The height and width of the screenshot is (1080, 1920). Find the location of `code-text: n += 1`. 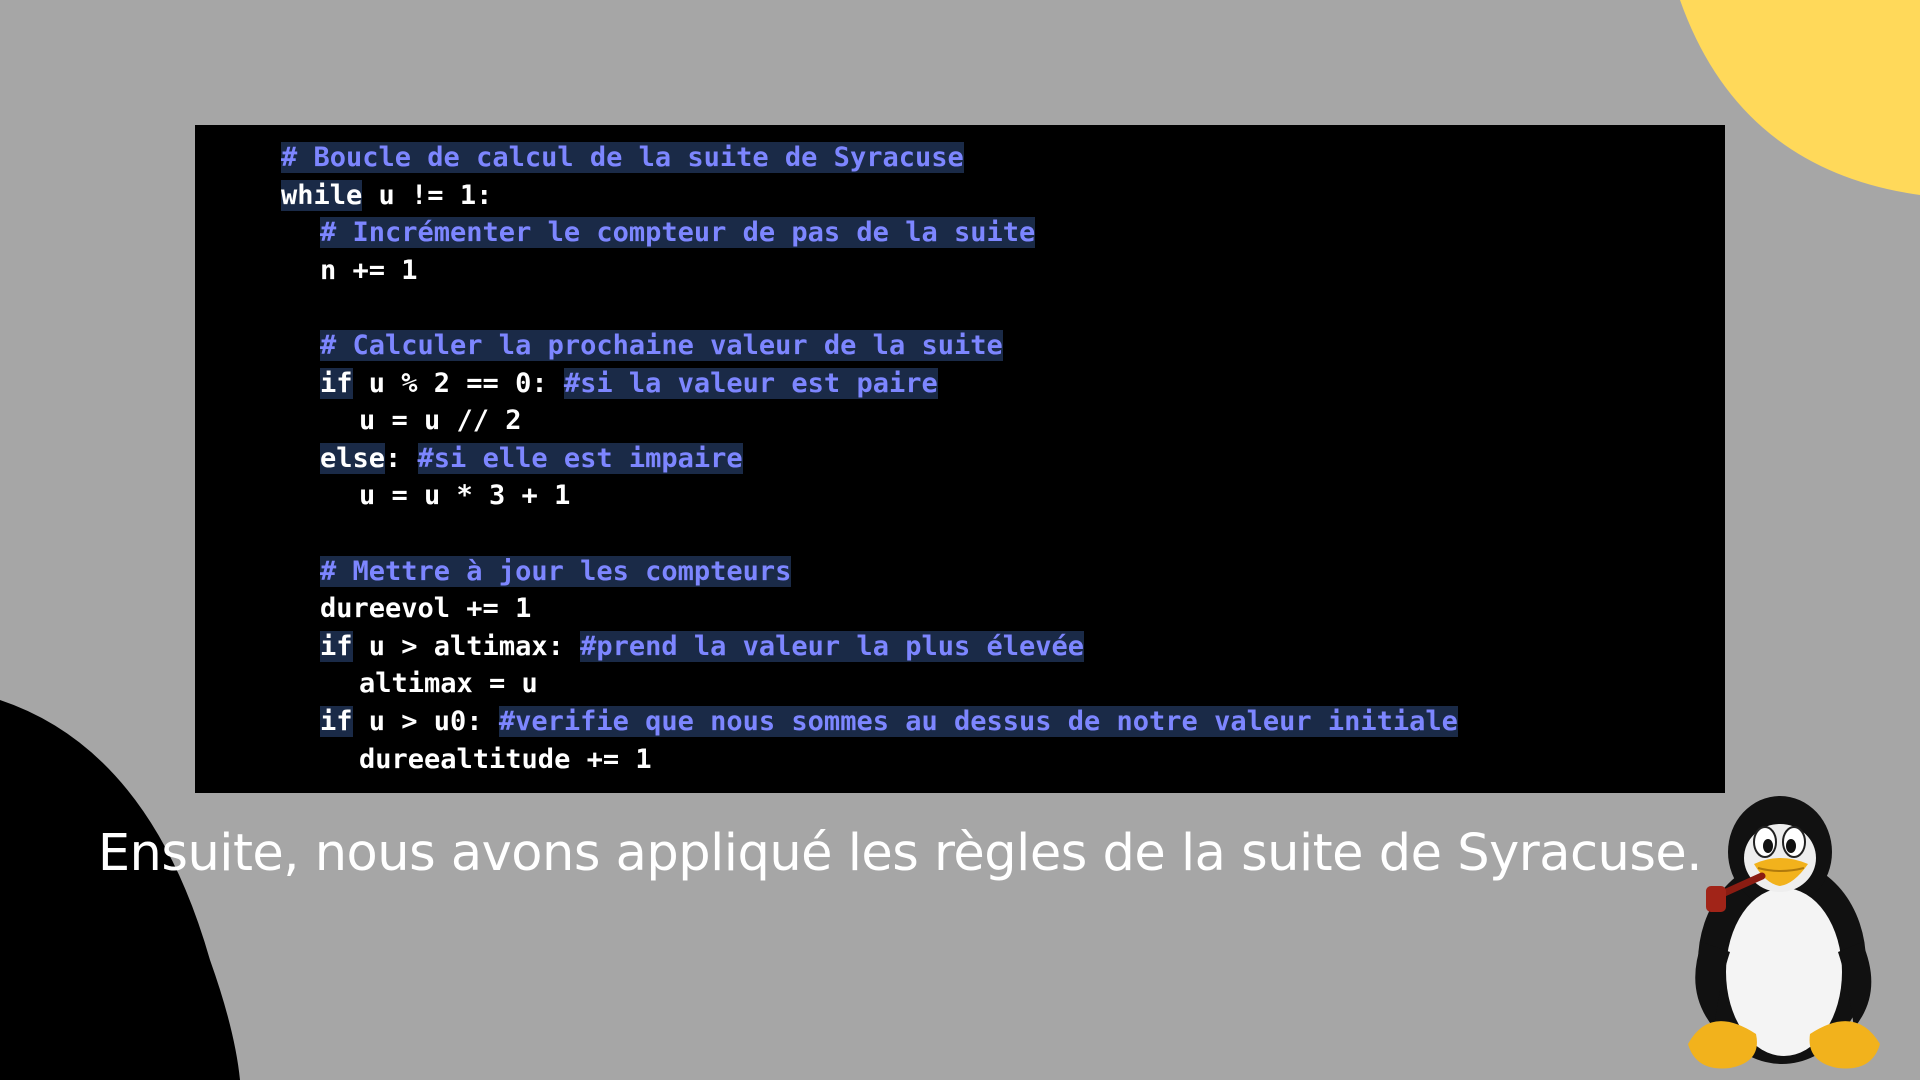

code-text: n += 1 is located at coordinates (369, 270).